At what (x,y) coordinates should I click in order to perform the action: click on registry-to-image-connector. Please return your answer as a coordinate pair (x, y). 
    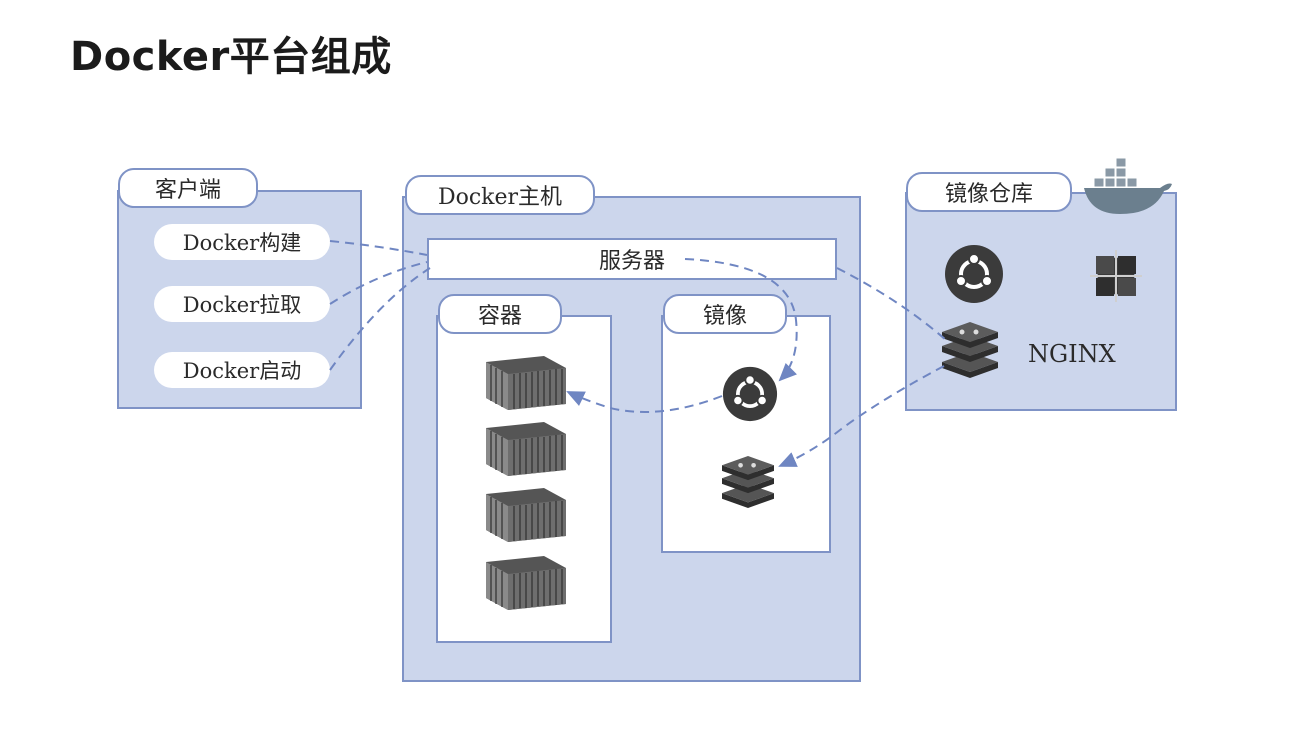
    Looking at the image, I should click on (861, 416).